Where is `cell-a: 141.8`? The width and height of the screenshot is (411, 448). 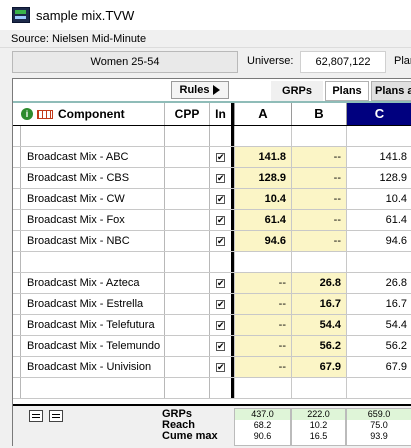
cell-a: 141.8 is located at coordinates (262, 157).